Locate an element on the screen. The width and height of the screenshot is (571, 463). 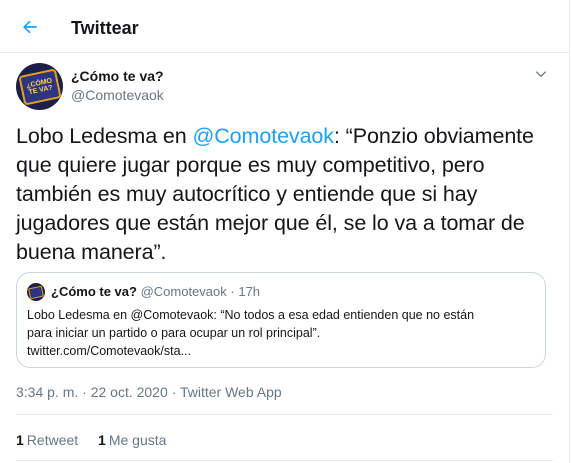
chevron-down-icon is located at coordinates (541, 74).